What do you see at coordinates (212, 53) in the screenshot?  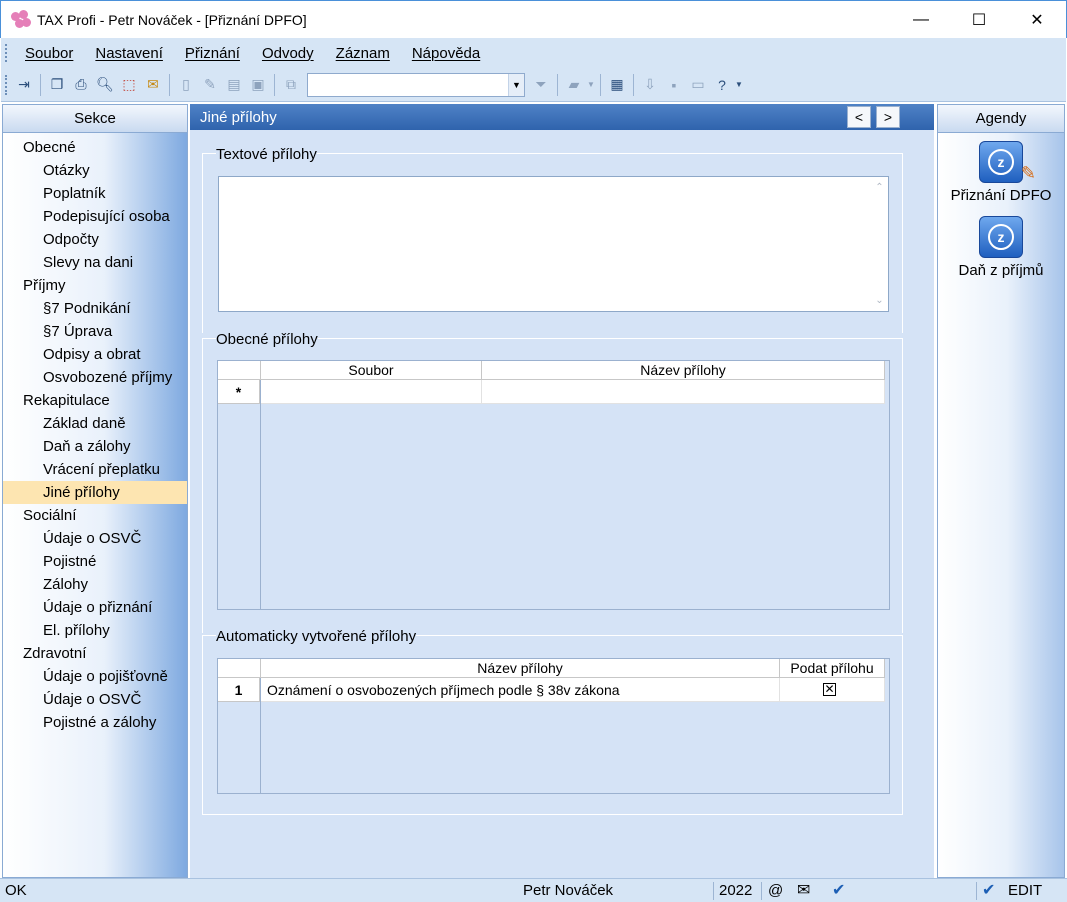 I see `menu-priznani: Přiznání` at bounding box center [212, 53].